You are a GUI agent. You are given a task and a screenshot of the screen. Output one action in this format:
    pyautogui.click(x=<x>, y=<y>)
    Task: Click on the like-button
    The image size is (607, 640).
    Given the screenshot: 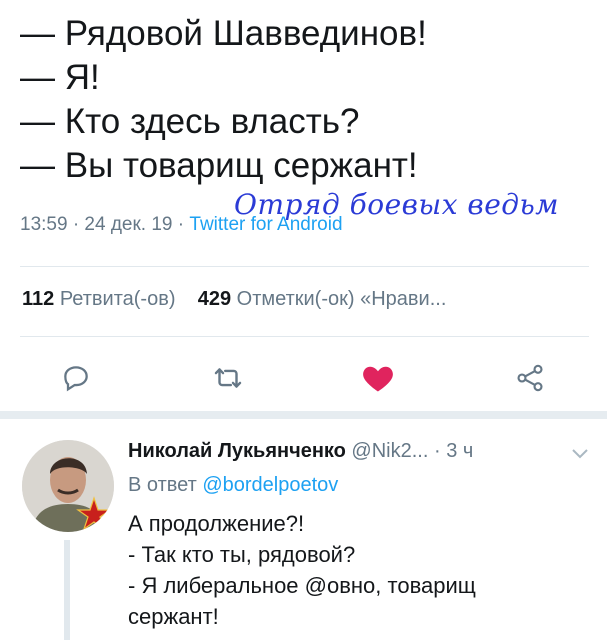 What is the action you would take?
    pyautogui.click(x=378, y=378)
    